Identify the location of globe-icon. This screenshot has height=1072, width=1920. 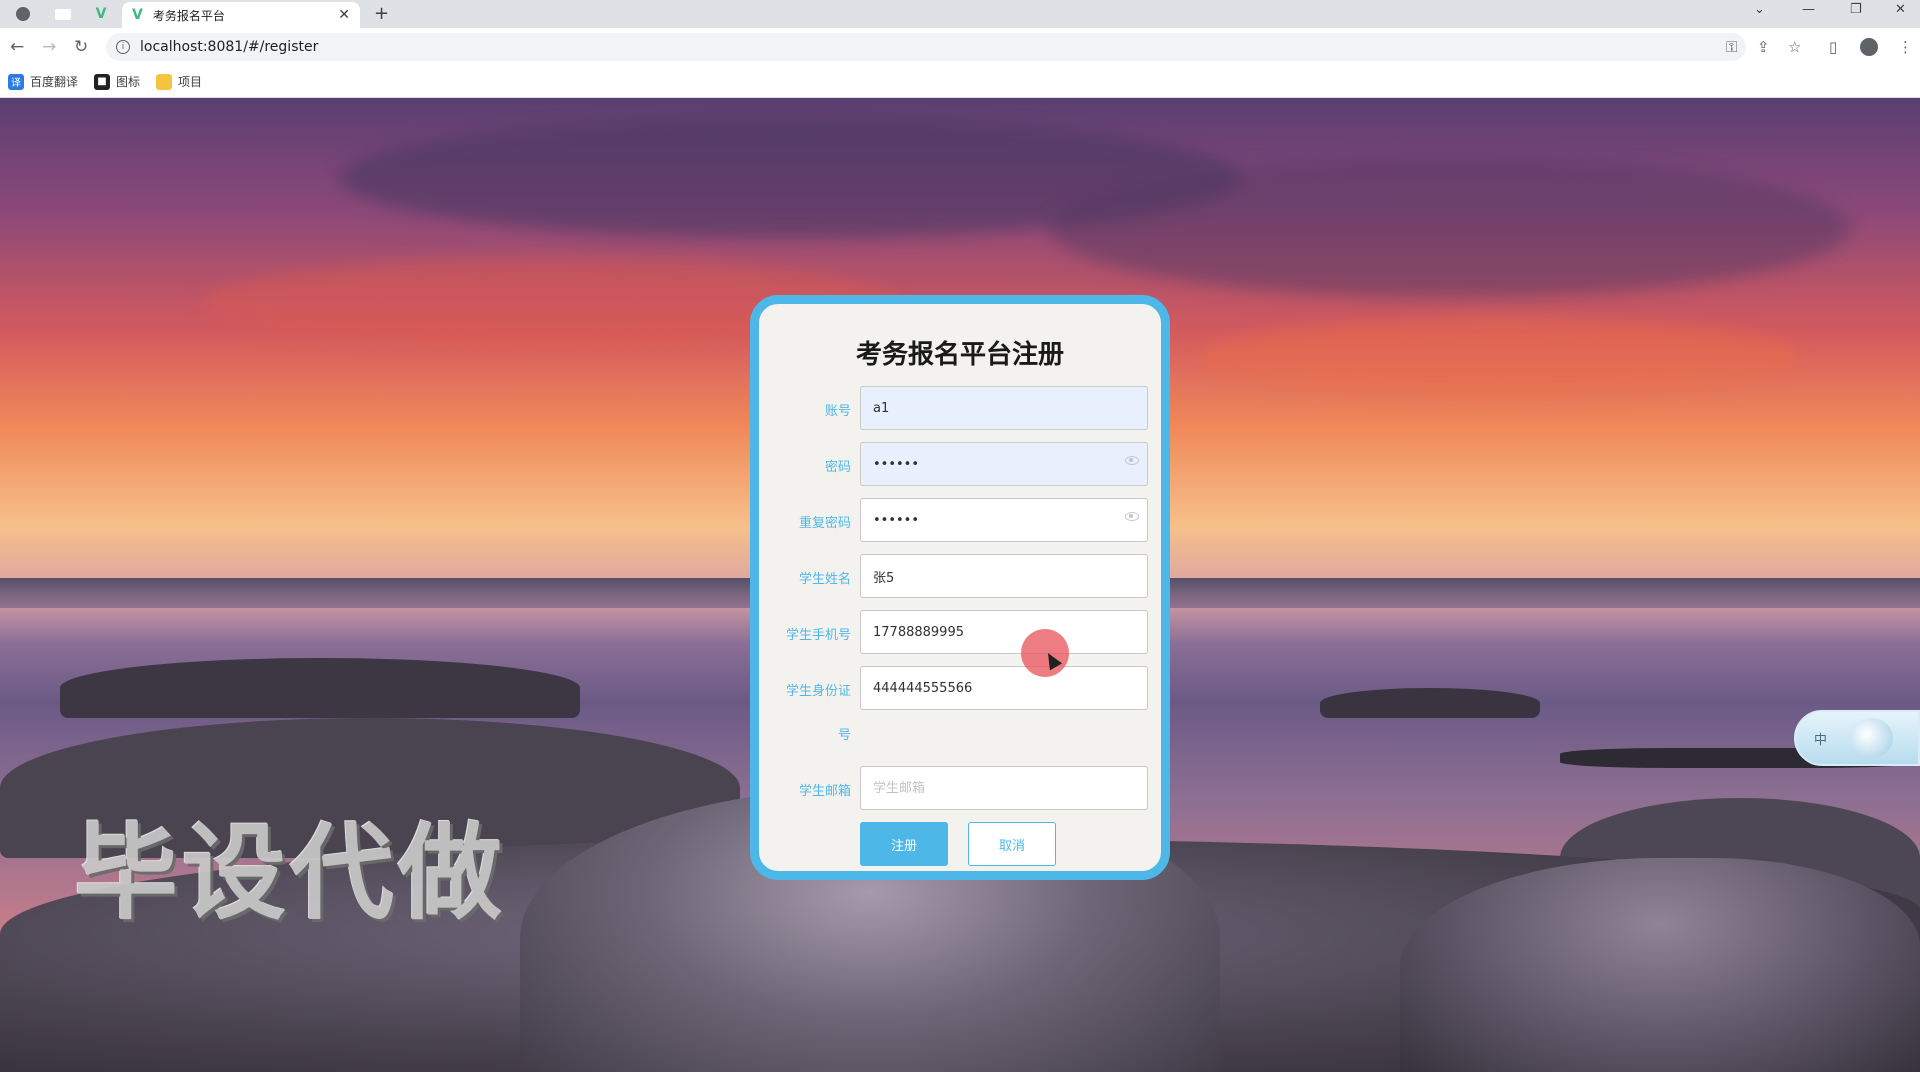
(23, 14).